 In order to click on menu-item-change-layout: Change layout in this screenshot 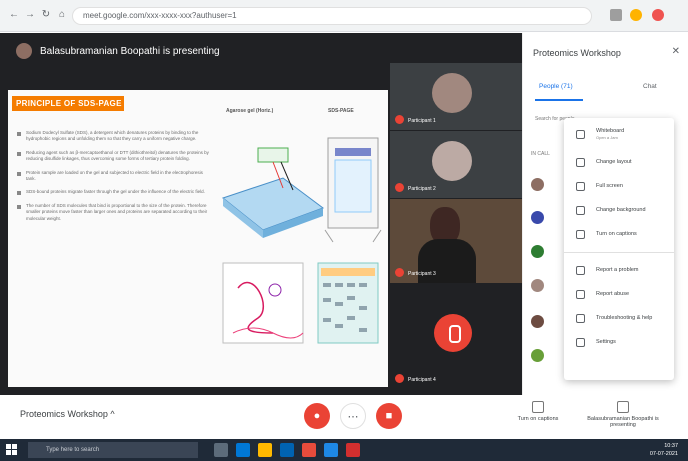, I will do `click(619, 162)`.